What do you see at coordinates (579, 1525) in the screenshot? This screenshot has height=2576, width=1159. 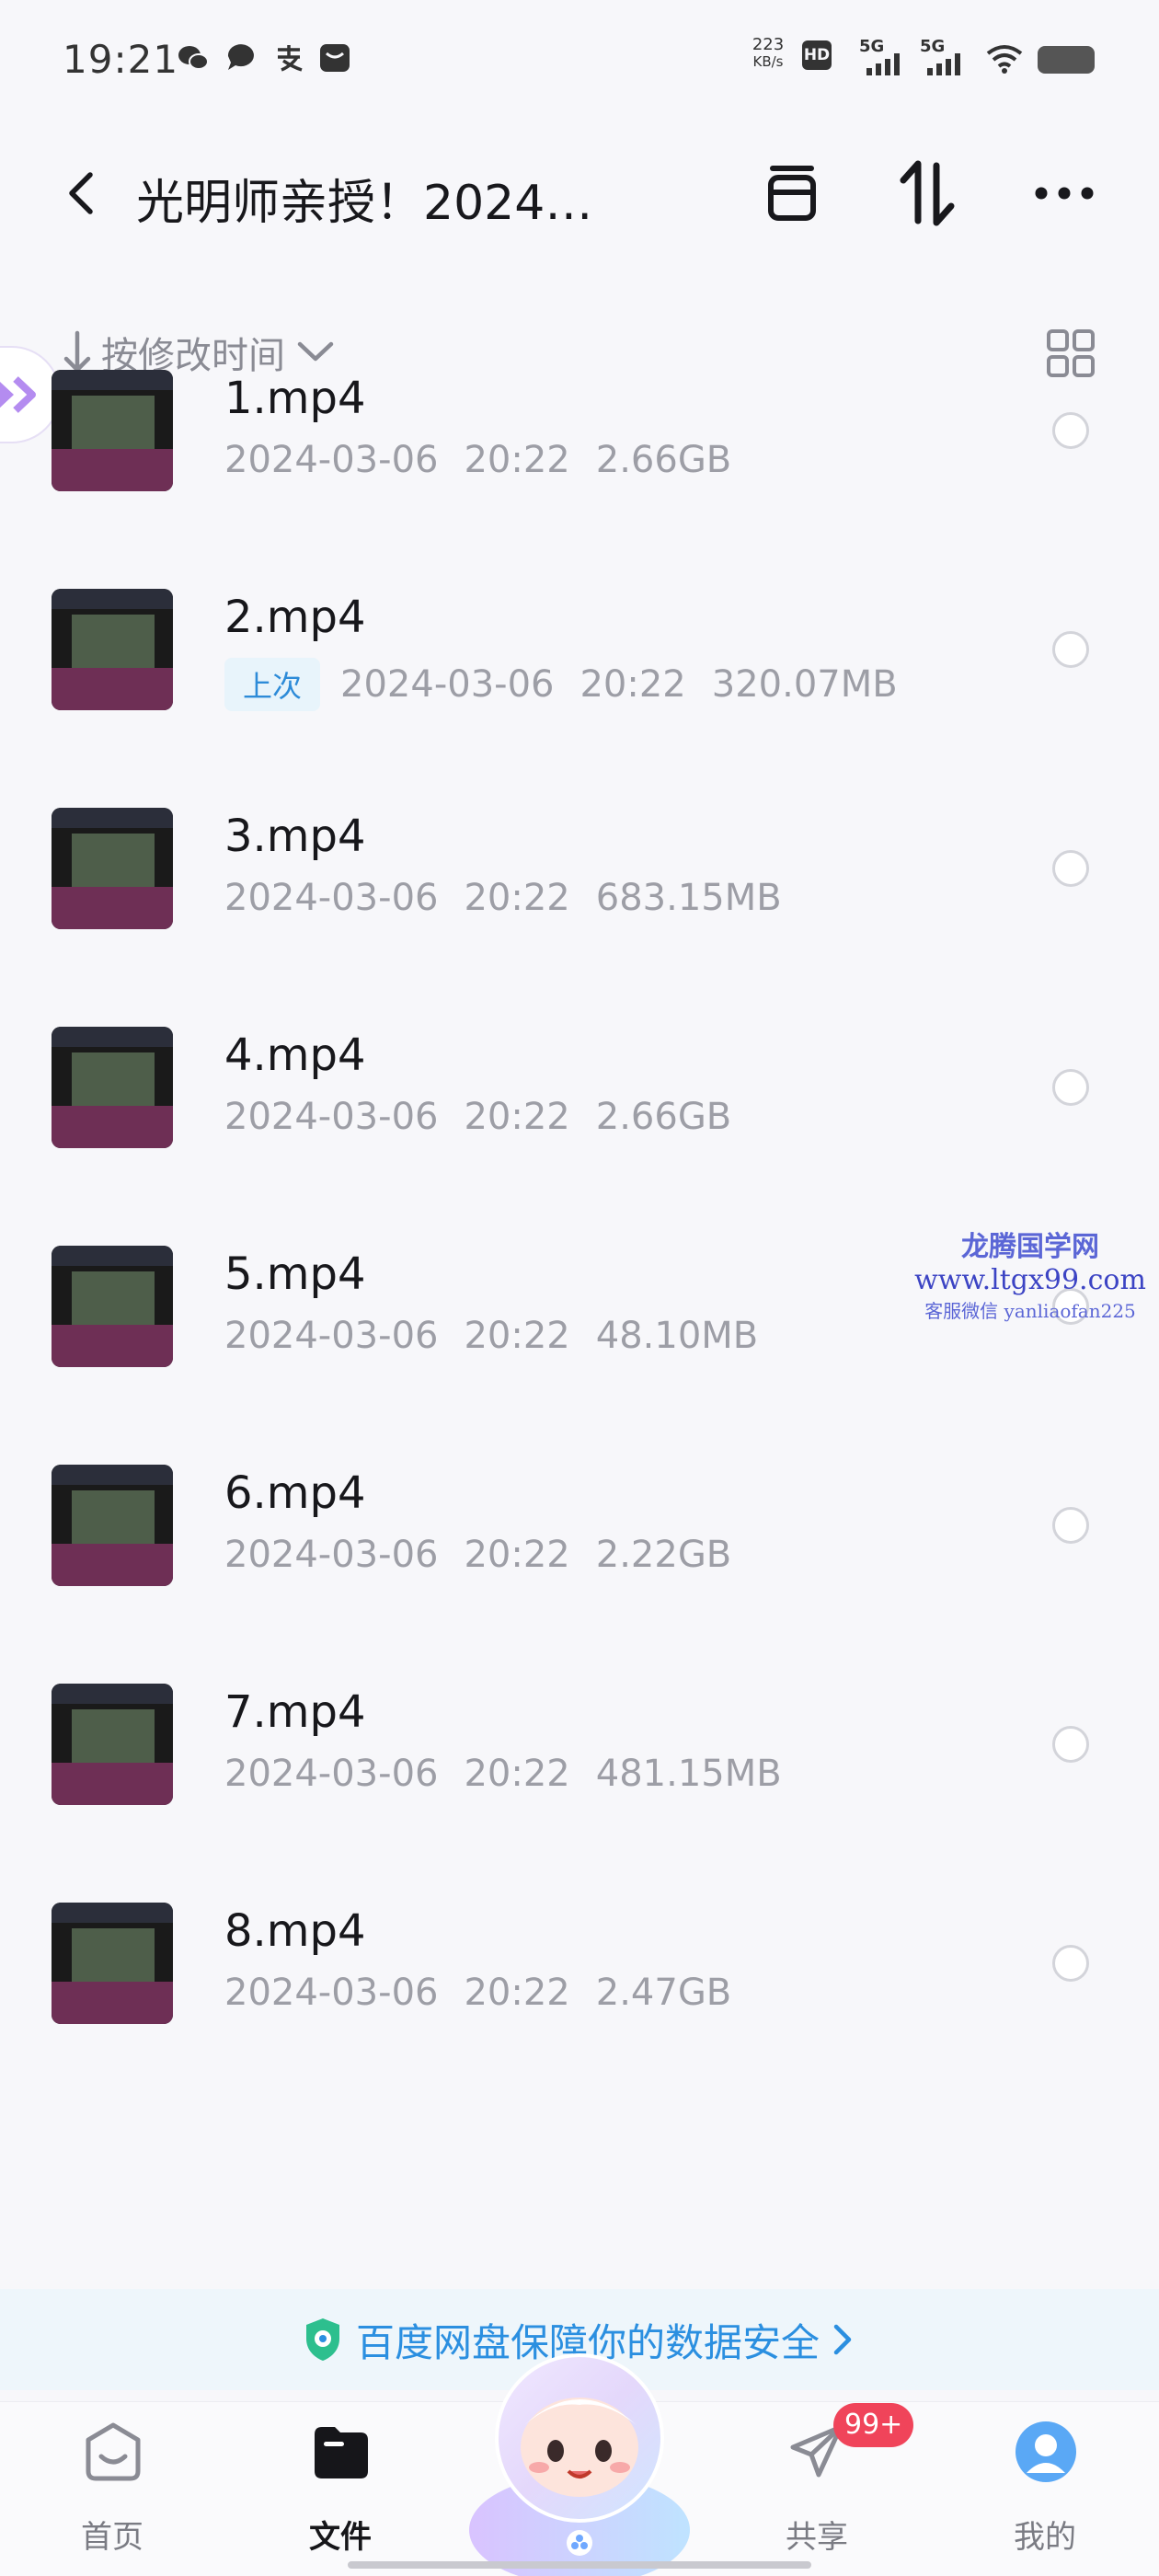 I see `file-row: 6.mp4 2024-03-06 20:22 2.22GB` at bounding box center [579, 1525].